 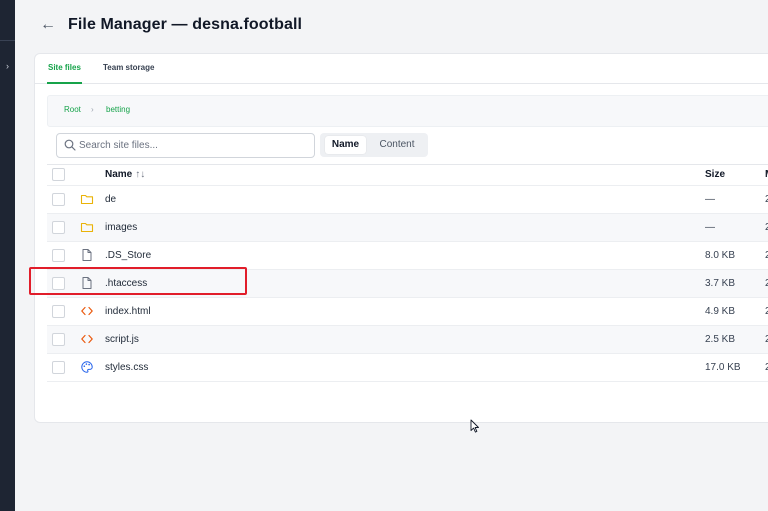 What do you see at coordinates (126, 367) in the screenshot?
I see `file-name: styles.css` at bounding box center [126, 367].